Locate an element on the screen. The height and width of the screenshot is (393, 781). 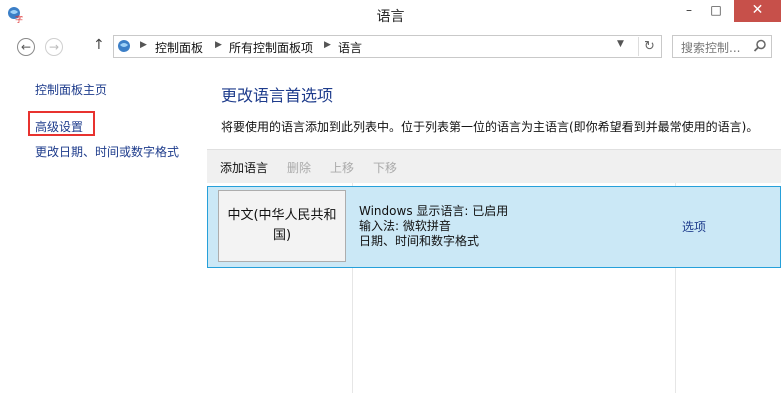
highlight-box is located at coordinates (61, 123).